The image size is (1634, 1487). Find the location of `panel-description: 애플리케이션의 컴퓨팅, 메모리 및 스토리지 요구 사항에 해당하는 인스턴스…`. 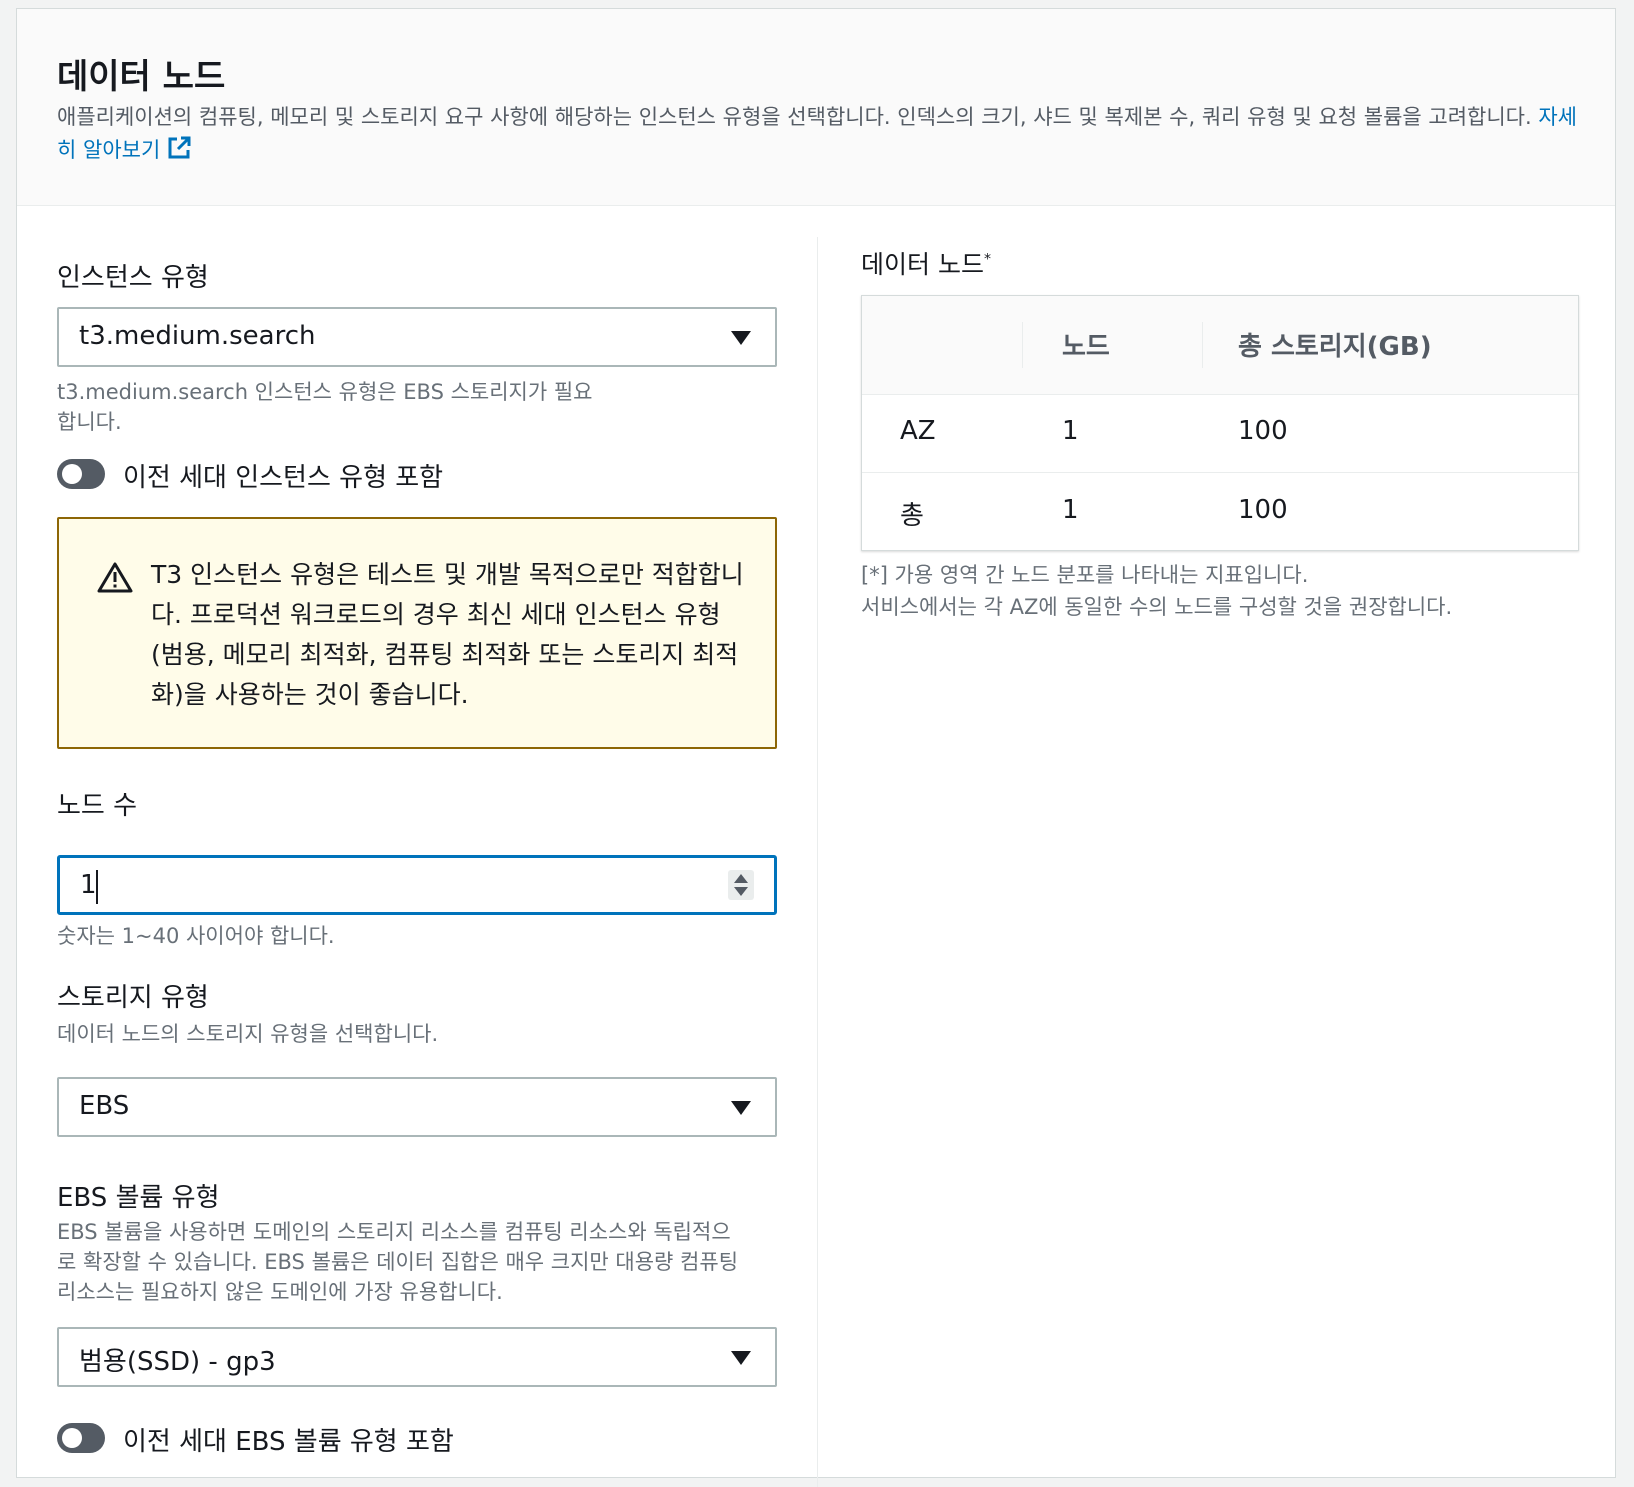

panel-description: 애플리케이션의 컴퓨팅, 메모리 및 스토리지 요구 사항에 해당하는 인스턴스… is located at coordinates (817, 136).